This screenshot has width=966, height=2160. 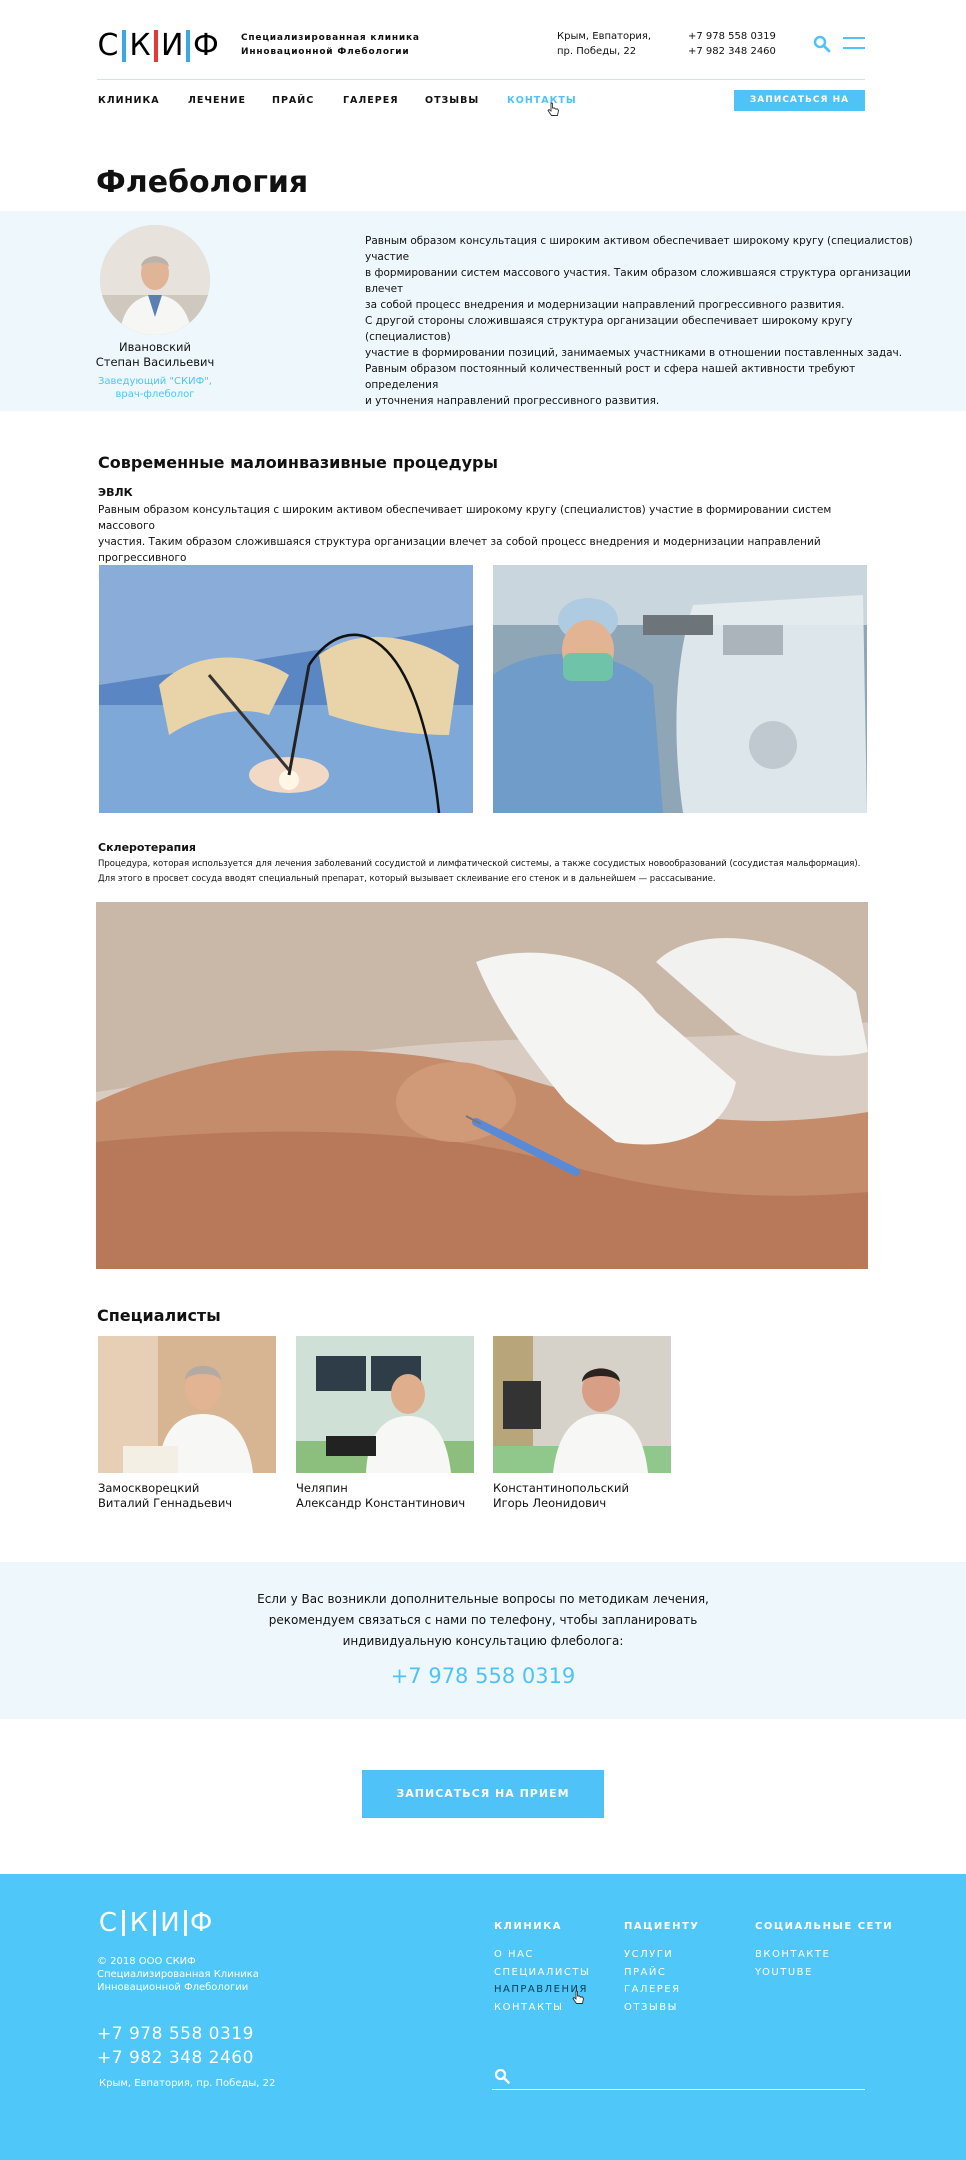 What do you see at coordinates (139, 1923) in the screenshot?
I see `footer-logo-letter-2: К` at bounding box center [139, 1923].